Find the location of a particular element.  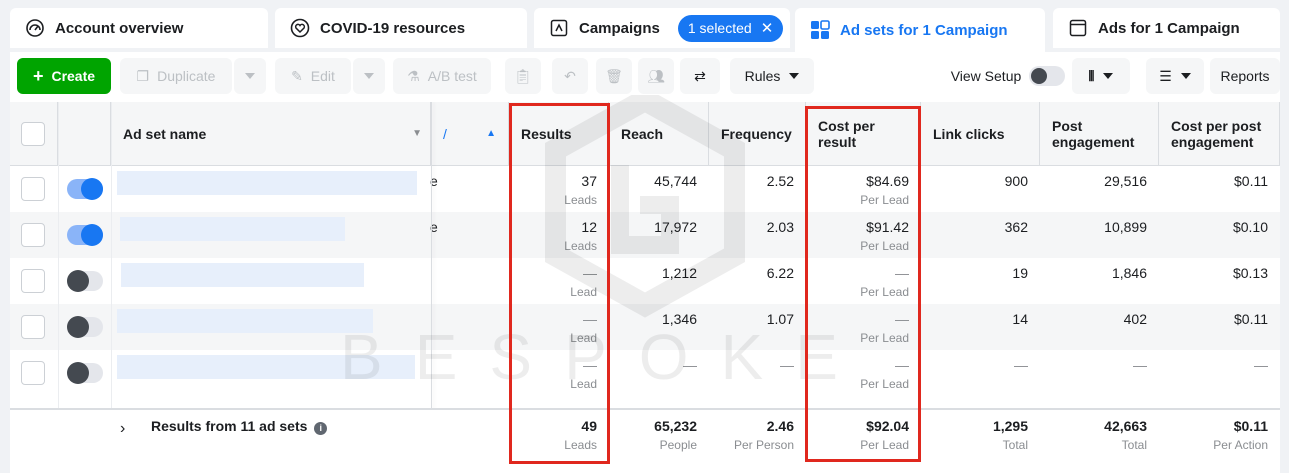

info-icon: i is located at coordinates (321, 428).